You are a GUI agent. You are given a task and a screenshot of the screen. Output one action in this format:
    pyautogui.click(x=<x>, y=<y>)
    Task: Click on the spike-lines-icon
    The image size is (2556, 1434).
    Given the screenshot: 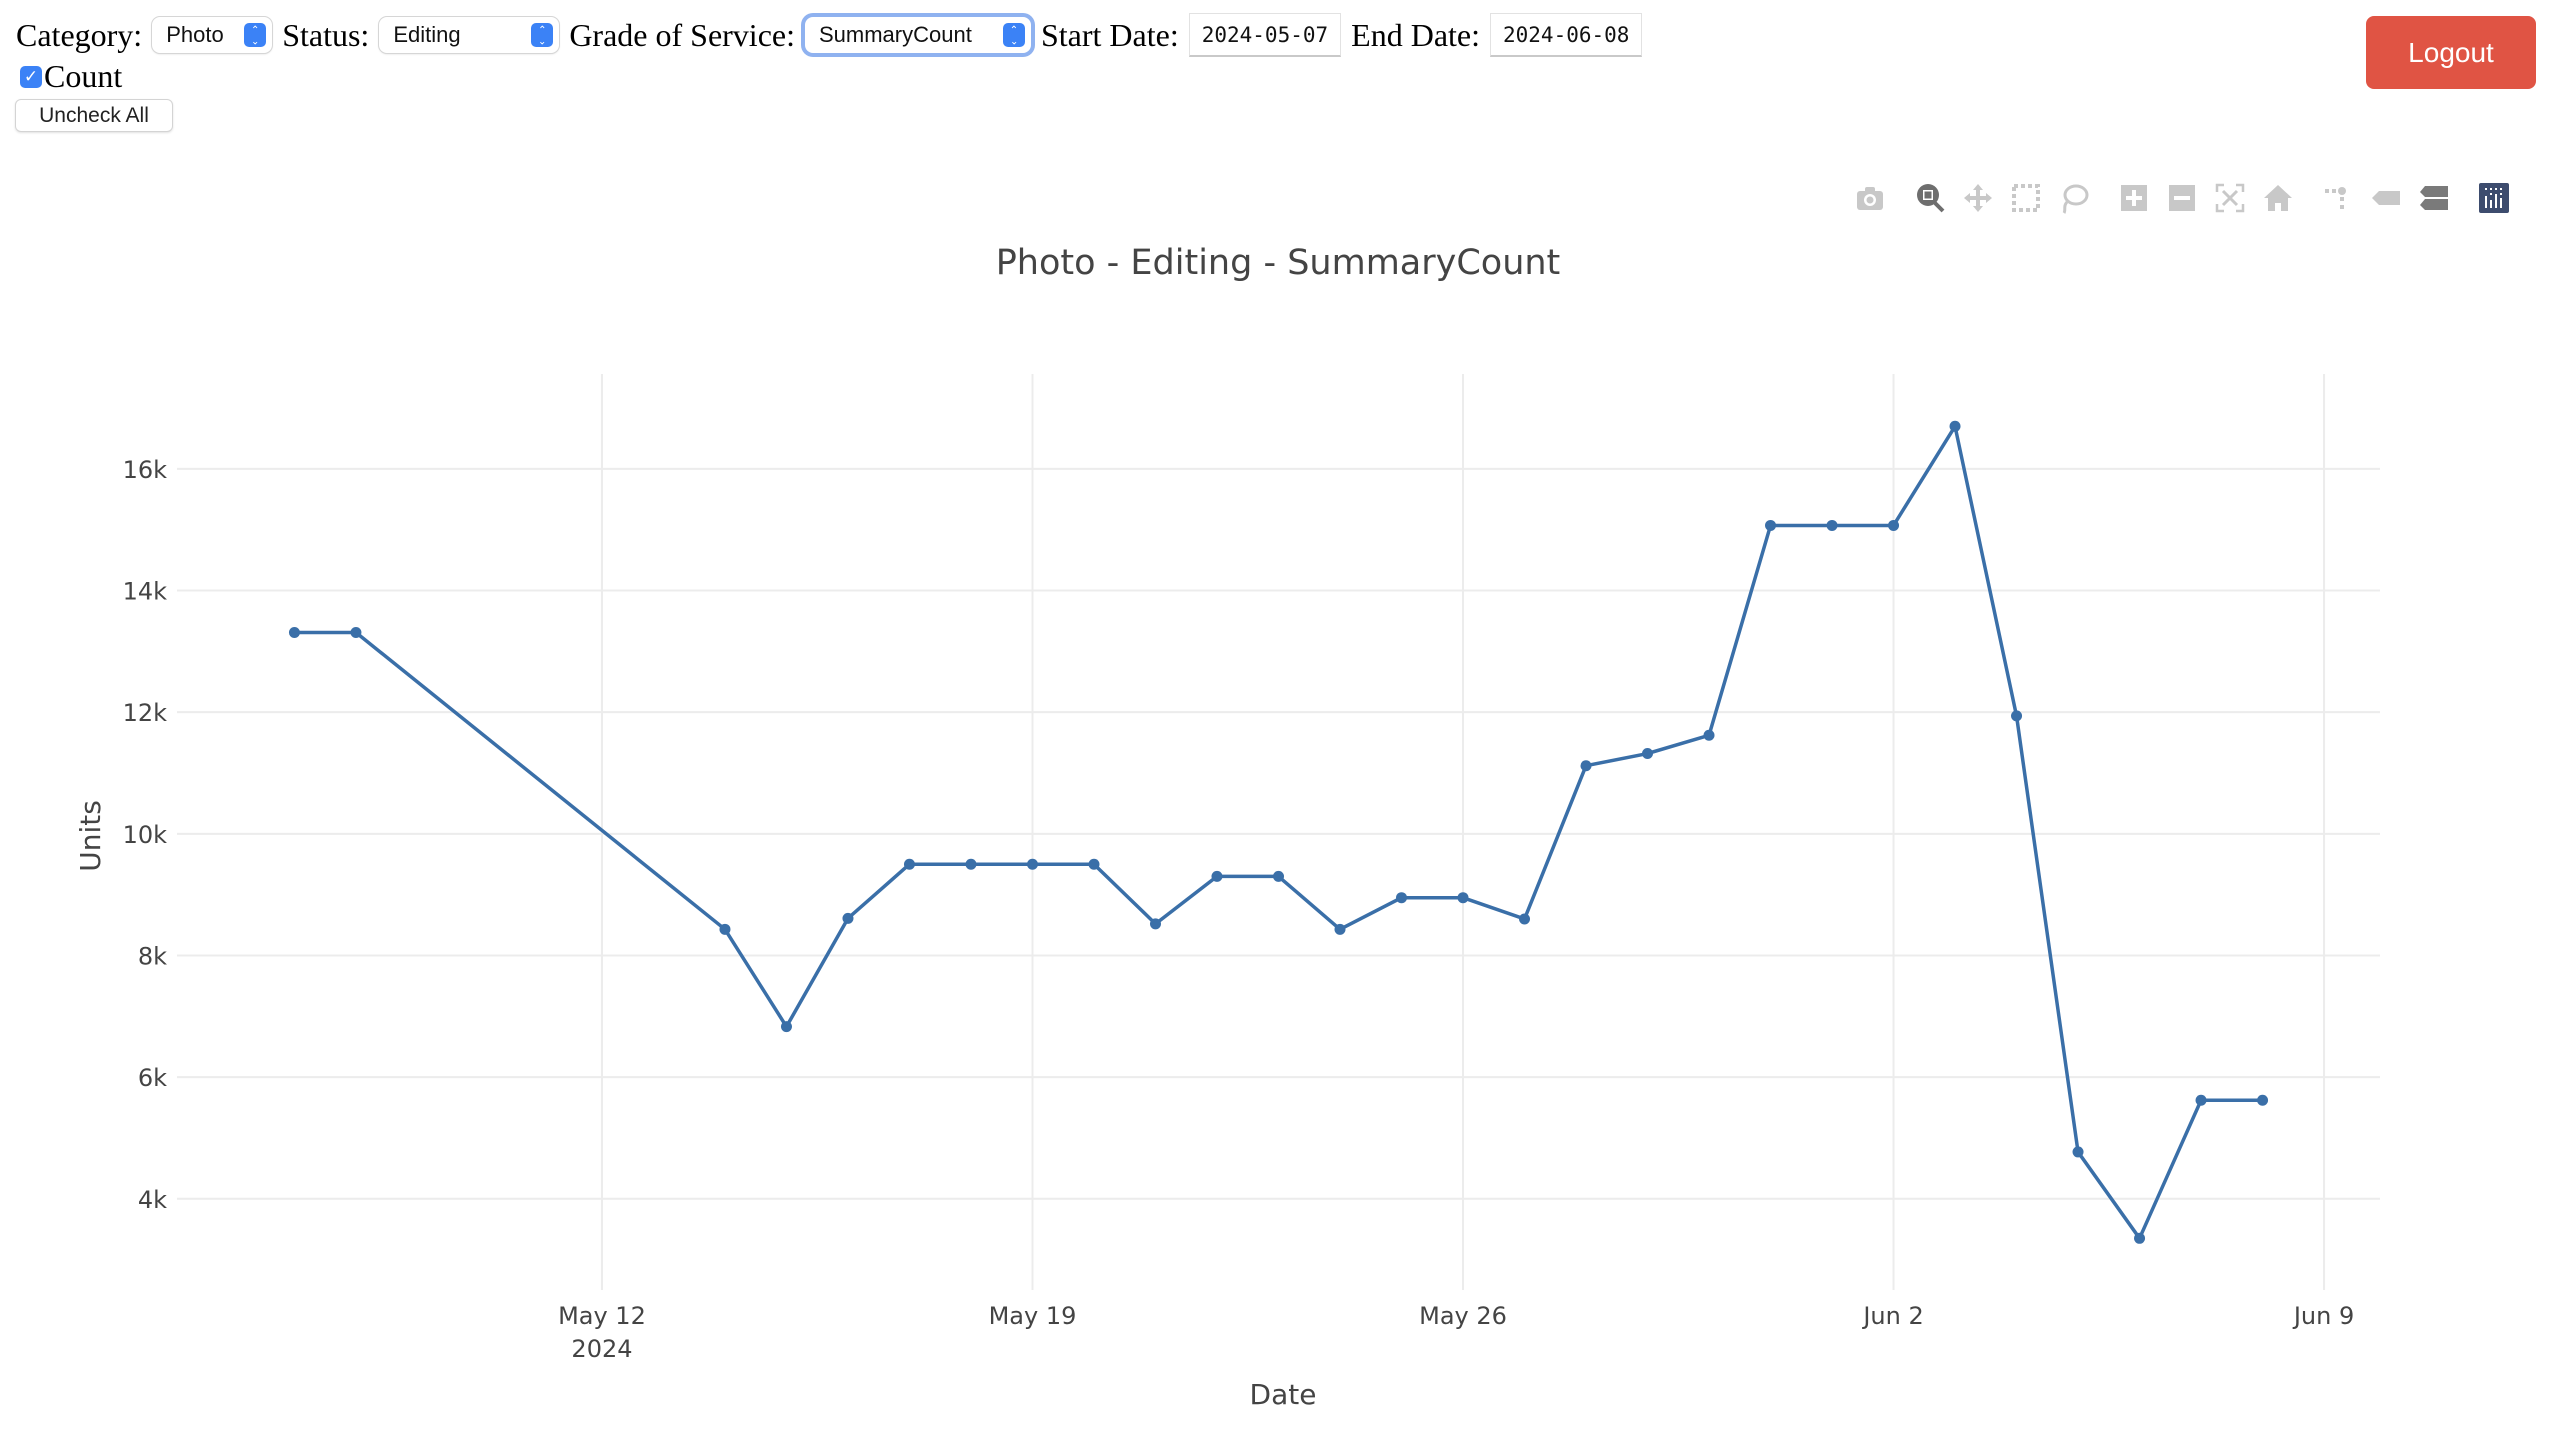 What is the action you would take?
    pyautogui.click(x=2338, y=198)
    